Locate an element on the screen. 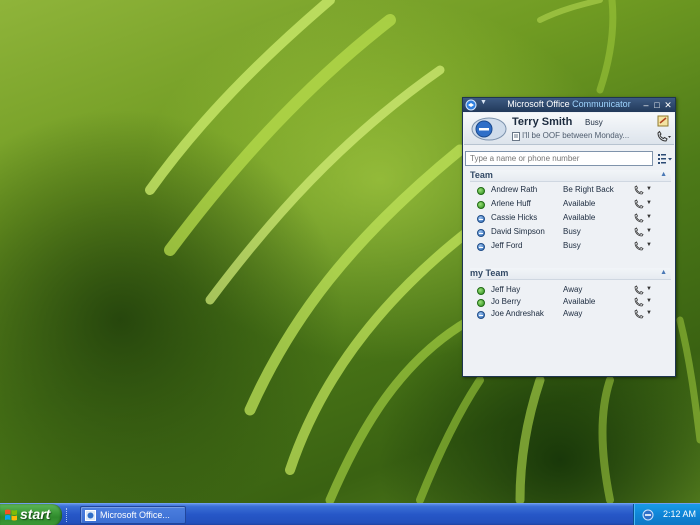  group-name: Team is located at coordinates (481, 175).